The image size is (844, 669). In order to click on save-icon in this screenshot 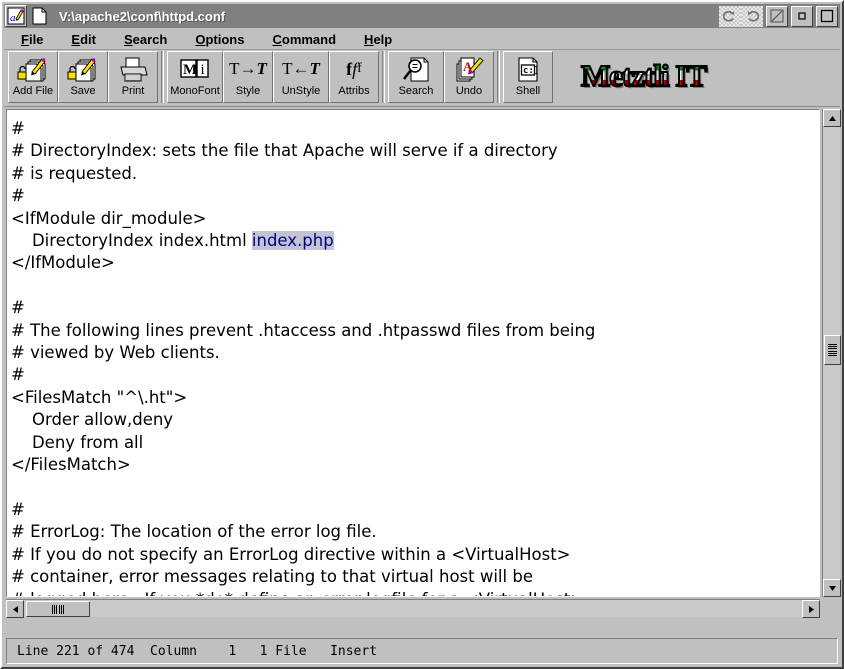, I will do `click(83, 69)`.